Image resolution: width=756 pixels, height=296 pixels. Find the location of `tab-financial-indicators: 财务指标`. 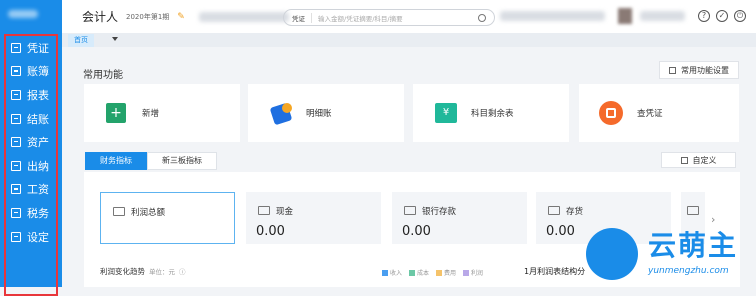

tab-financial-indicators: 财务指标 is located at coordinates (116, 161).